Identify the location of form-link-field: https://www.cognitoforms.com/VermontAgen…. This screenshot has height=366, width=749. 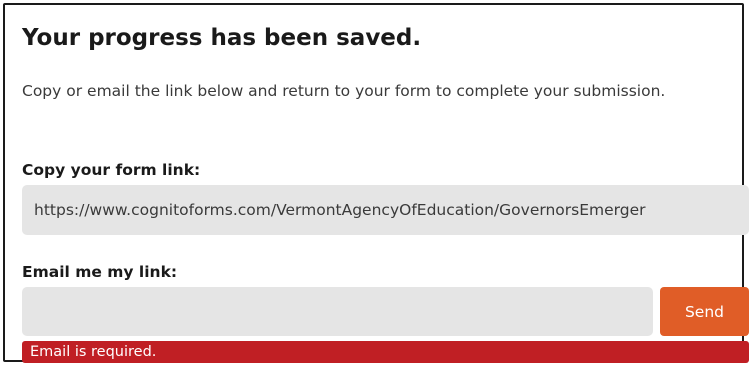
(385, 210).